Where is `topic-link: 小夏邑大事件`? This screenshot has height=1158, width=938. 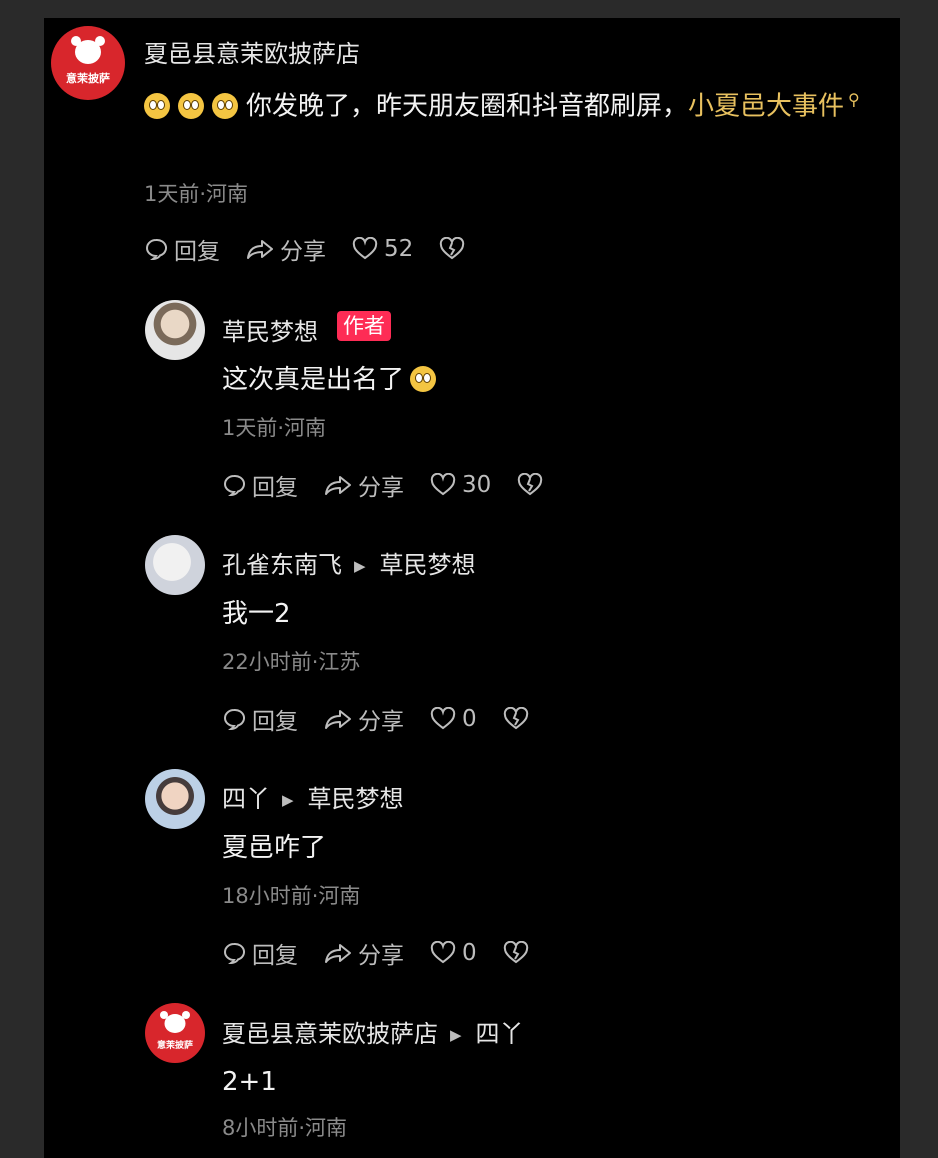 topic-link: 小夏邑大事件 is located at coordinates (766, 107).